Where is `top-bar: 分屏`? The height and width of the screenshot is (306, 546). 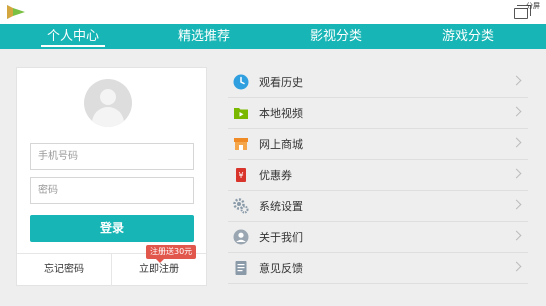
top-bar: 分屏 is located at coordinates (273, 12).